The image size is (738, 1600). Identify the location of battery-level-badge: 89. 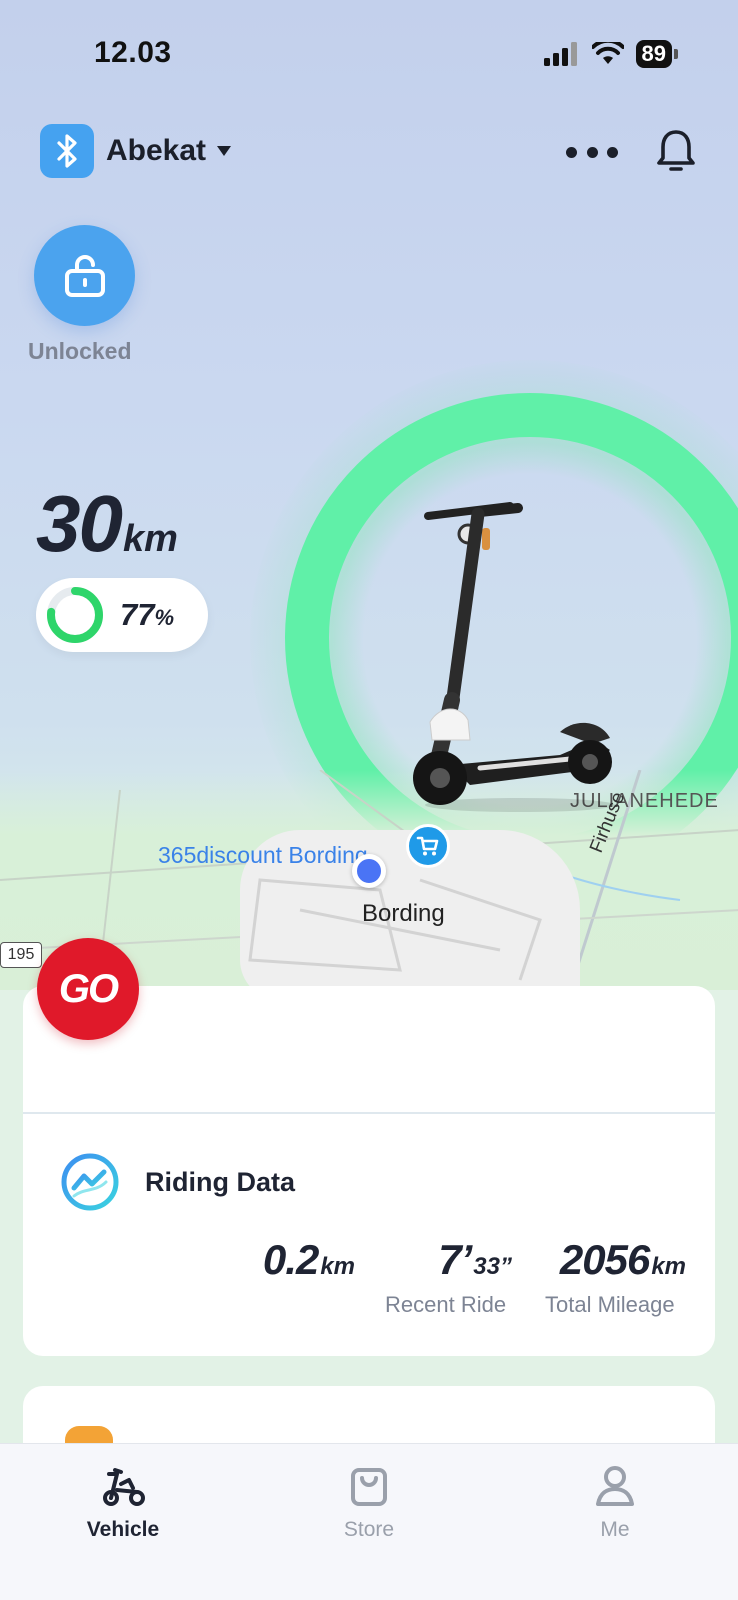
(653, 54).